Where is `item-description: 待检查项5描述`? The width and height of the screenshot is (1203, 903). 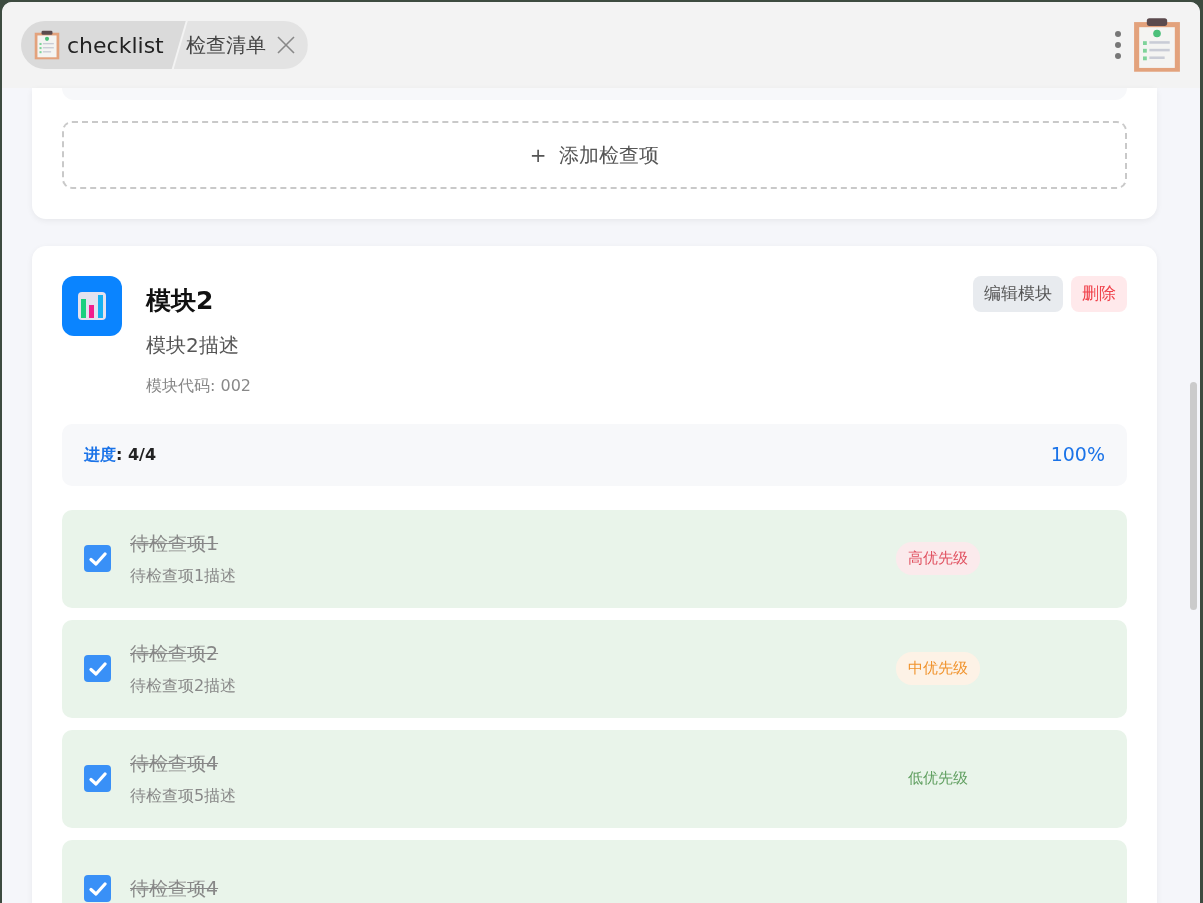 item-description: 待检查项5描述 is located at coordinates (184, 795).